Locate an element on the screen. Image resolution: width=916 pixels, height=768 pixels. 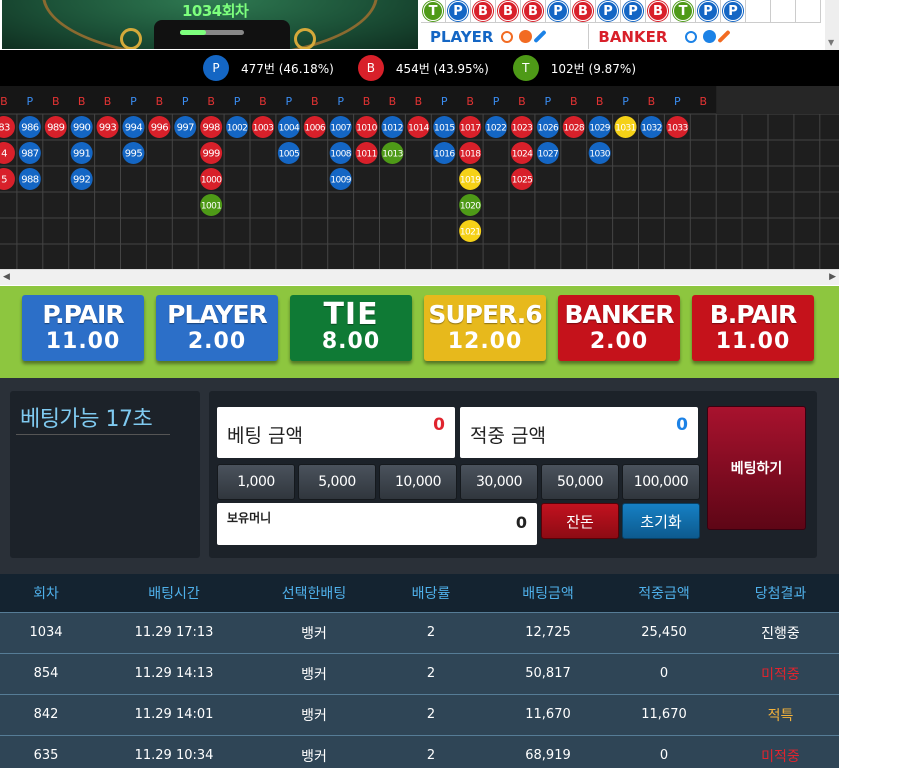
bet-tie-button: TIE 8.00 is located at coordinates (351, 328).